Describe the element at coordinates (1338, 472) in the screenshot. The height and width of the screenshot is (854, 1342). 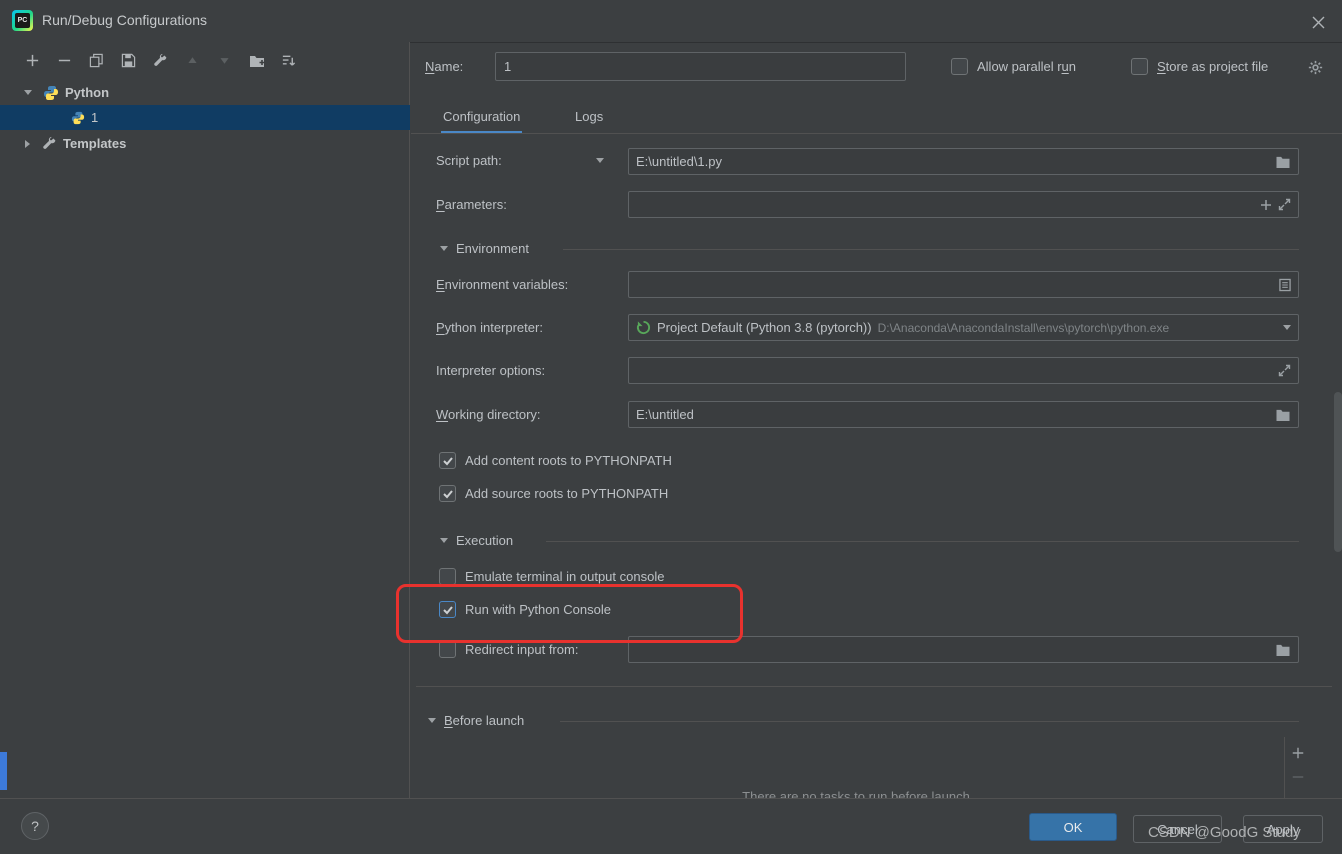
I see `scrollbar-thumb` at that location.